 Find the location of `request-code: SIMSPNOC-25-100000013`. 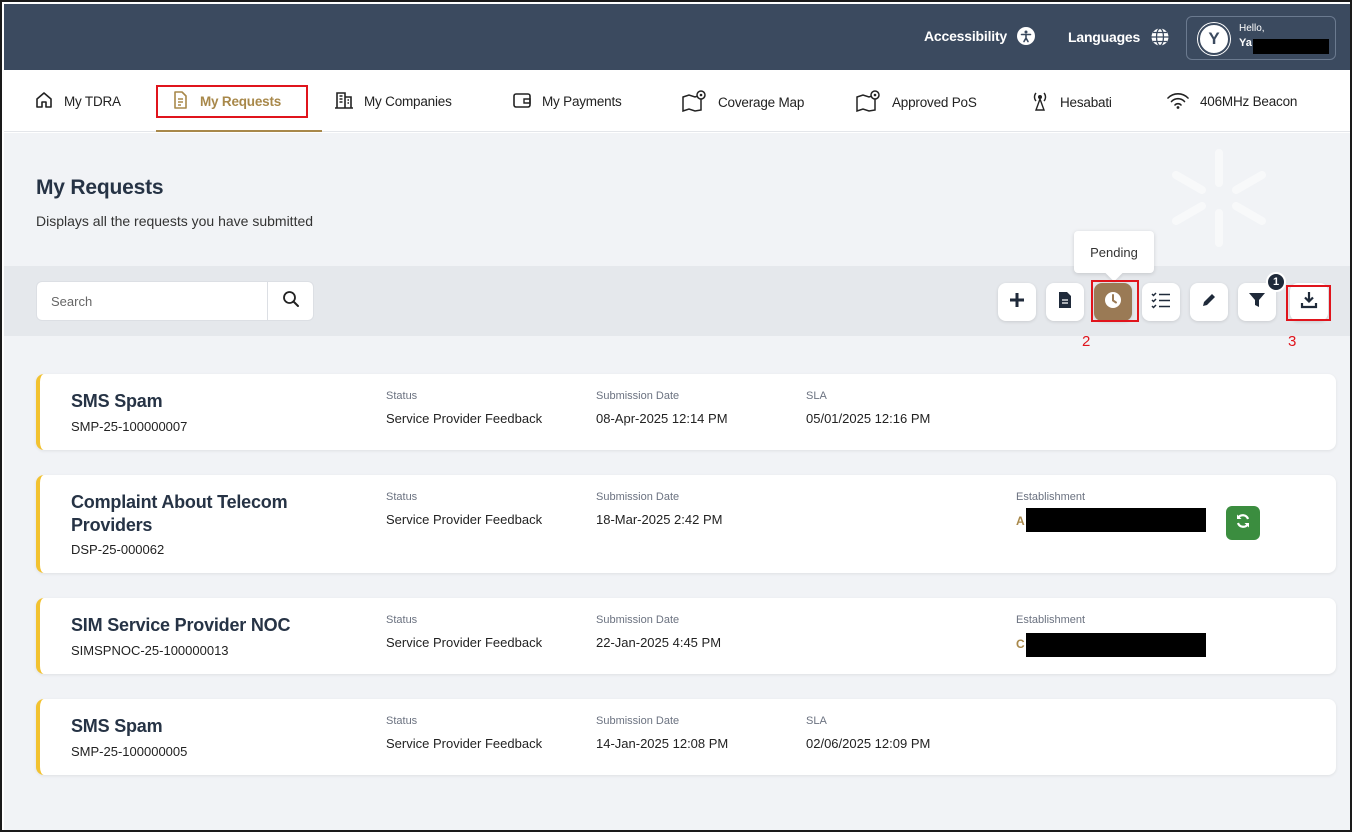

request-code: SIMSPNOC-25-100000013 is located at coordinates (150, 650).